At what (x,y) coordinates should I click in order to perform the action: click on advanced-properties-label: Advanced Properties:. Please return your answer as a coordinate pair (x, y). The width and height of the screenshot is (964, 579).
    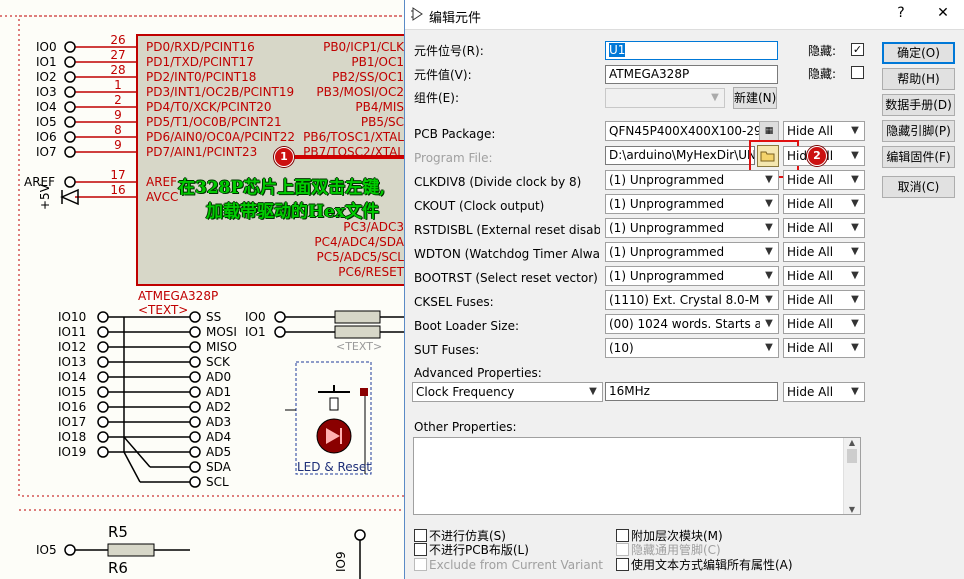
    Looking at the image, I should click on (478, 373).